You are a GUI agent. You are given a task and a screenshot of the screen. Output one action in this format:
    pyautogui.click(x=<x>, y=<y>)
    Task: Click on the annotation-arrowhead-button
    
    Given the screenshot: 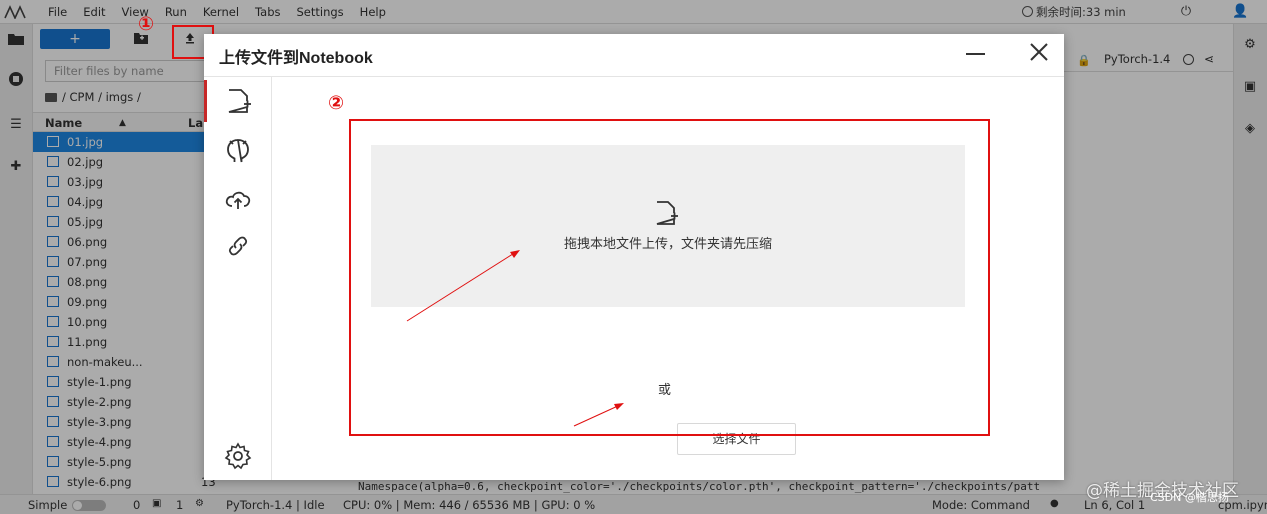 What is the action you would take?
    pyautogui.click(x=619, y=406)
    